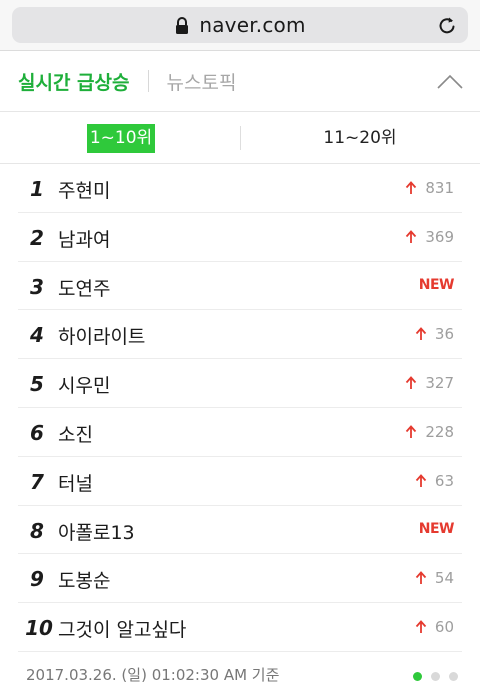  Describe the element at coordinates (122, 630) in the screenshot. I see `keyword-text: 그것이 알고싶다` at that location.